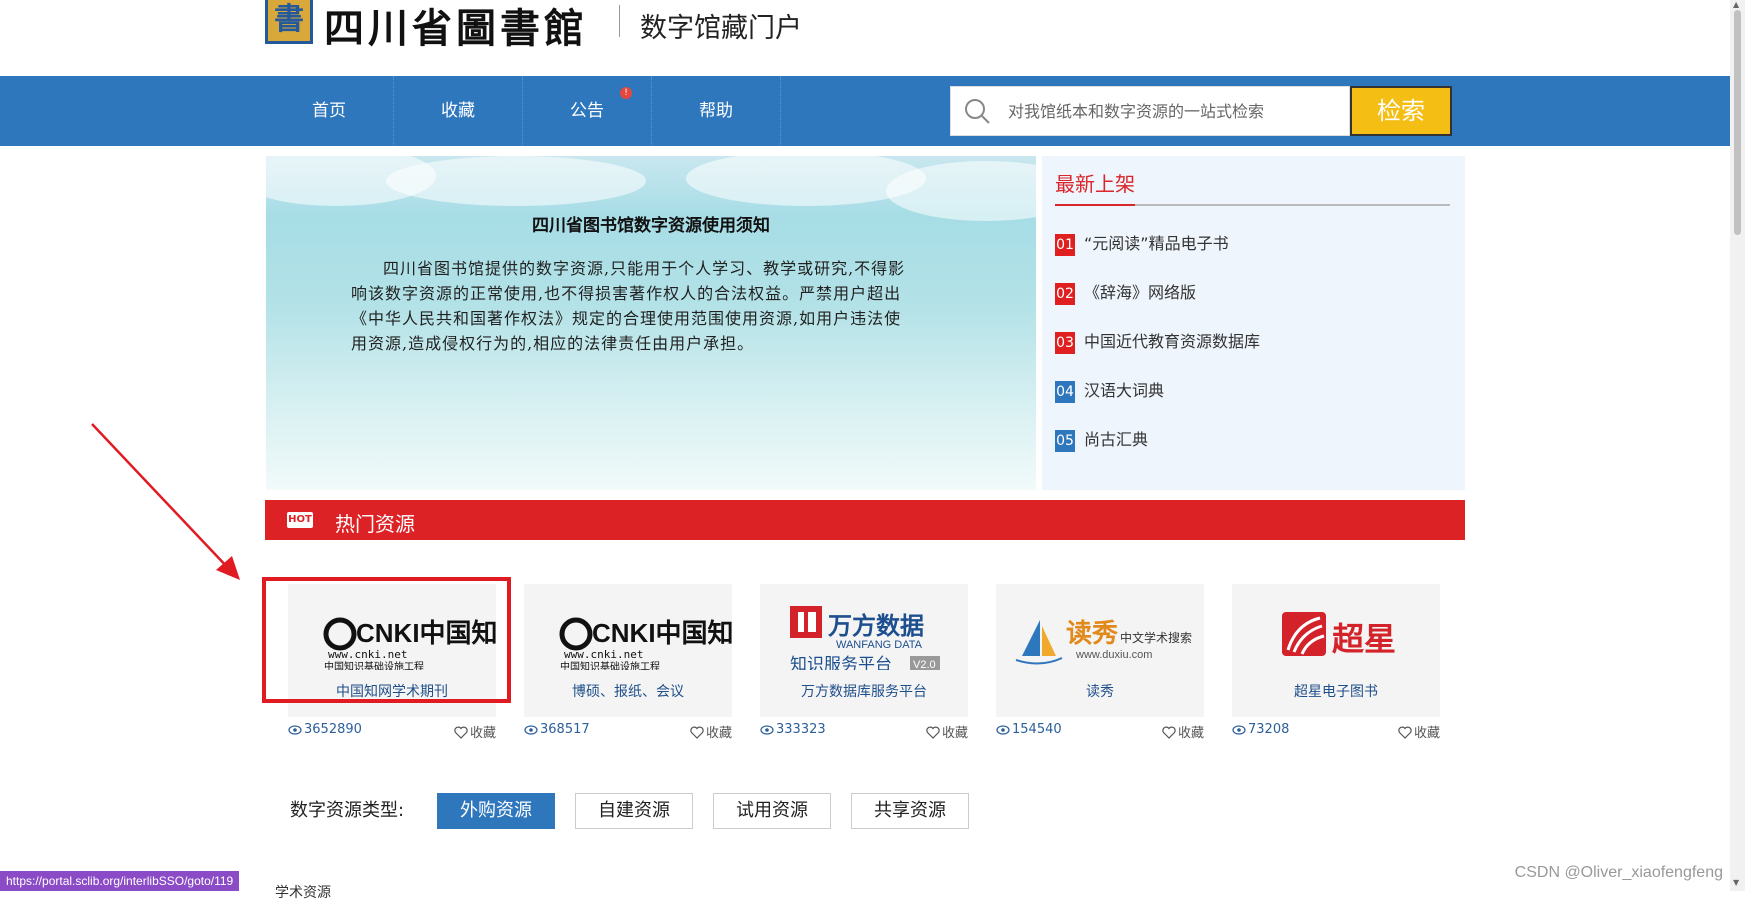 This screenshot has width=1745, height=902. Describe the element at coordinates (1737, 445) in the screenshot. I see `vertical-scrollbar: ▲ ▼` at that location.